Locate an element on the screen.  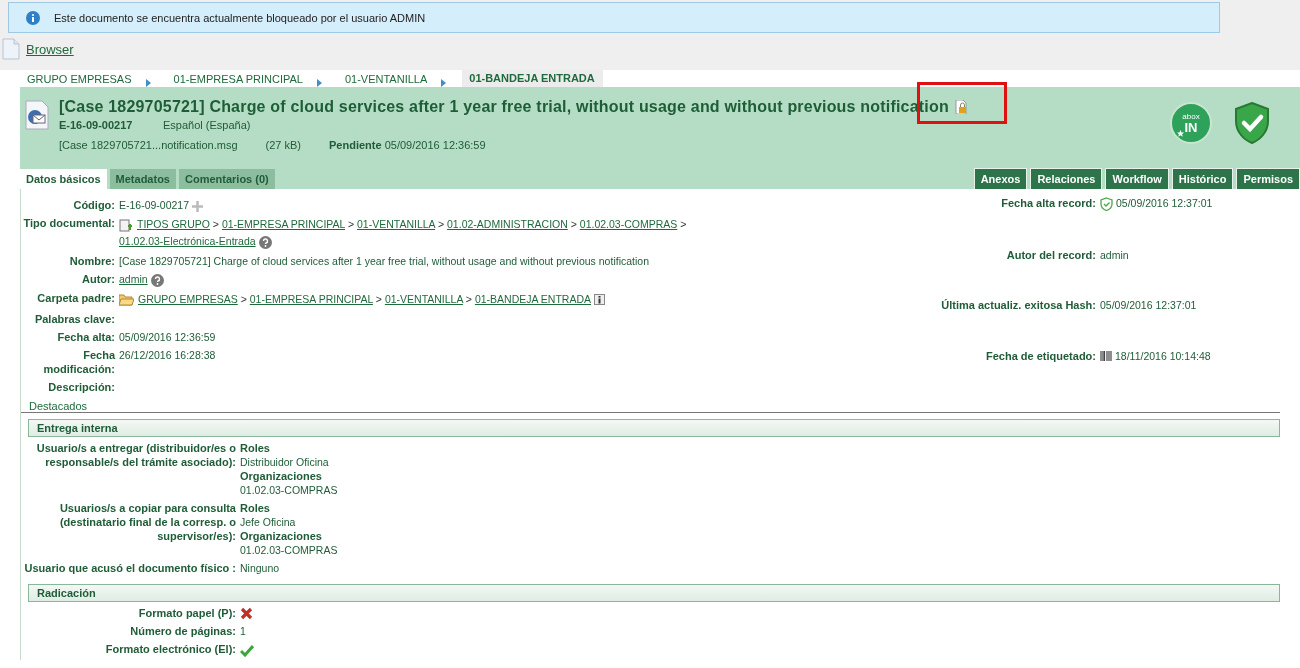
field-label: Fecha alta: is located at coordinates (85, 336).